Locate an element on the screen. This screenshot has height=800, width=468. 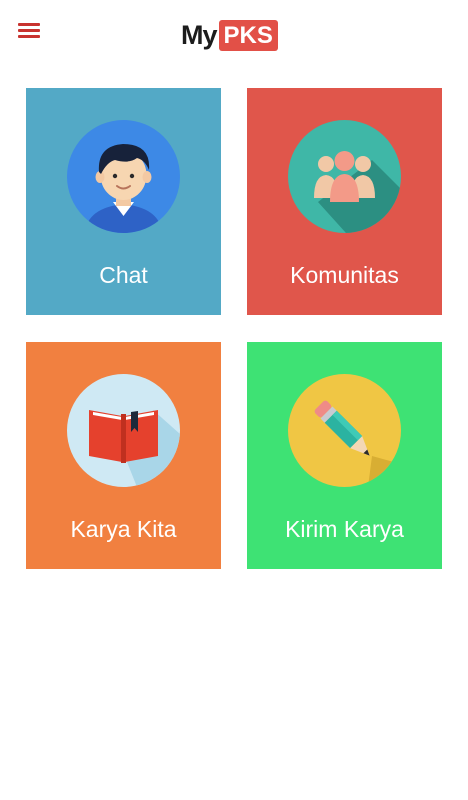
app-header: My PKS is located at coordinates (234, 35).